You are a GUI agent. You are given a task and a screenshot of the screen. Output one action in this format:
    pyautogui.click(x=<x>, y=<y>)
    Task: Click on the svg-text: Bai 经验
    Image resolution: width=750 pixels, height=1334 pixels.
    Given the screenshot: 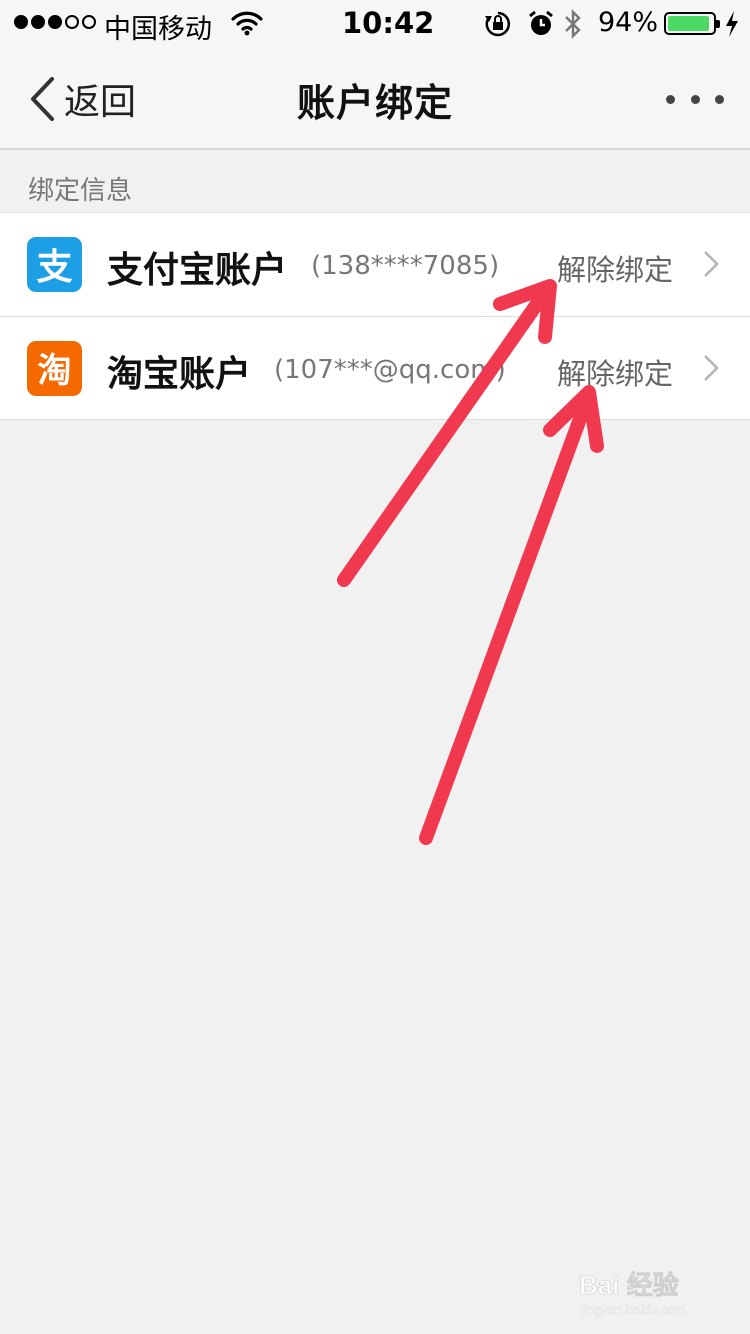 What is the action you would take?
    pyautogui.click(x=629, y=1285)
    